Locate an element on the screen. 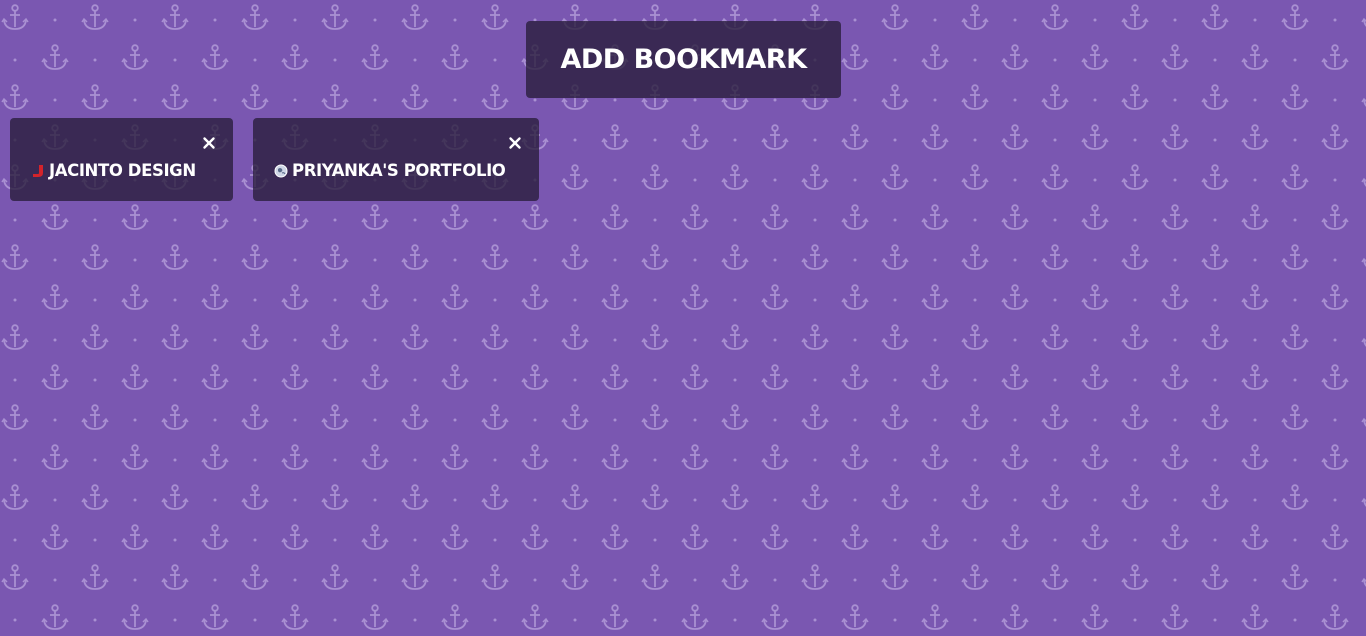 This screenshot has width=1366, height=636. jacinto-j-favicon is located at coordinates (38, 170).